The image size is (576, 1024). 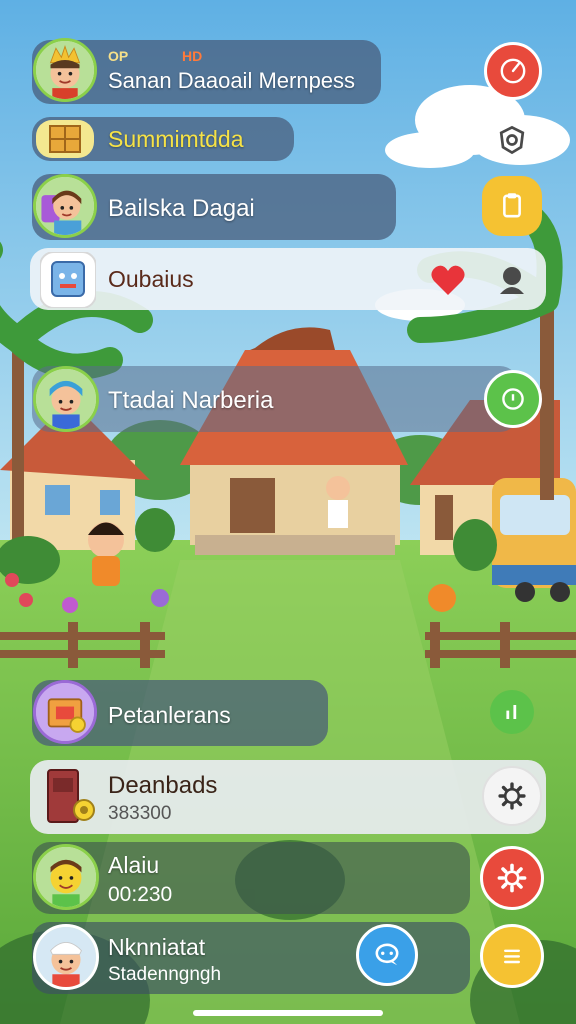 What do you see at coordinates (118, 56) in the screenshot?
I see `header-tag-left: OP` at bounding box center [118, 56].